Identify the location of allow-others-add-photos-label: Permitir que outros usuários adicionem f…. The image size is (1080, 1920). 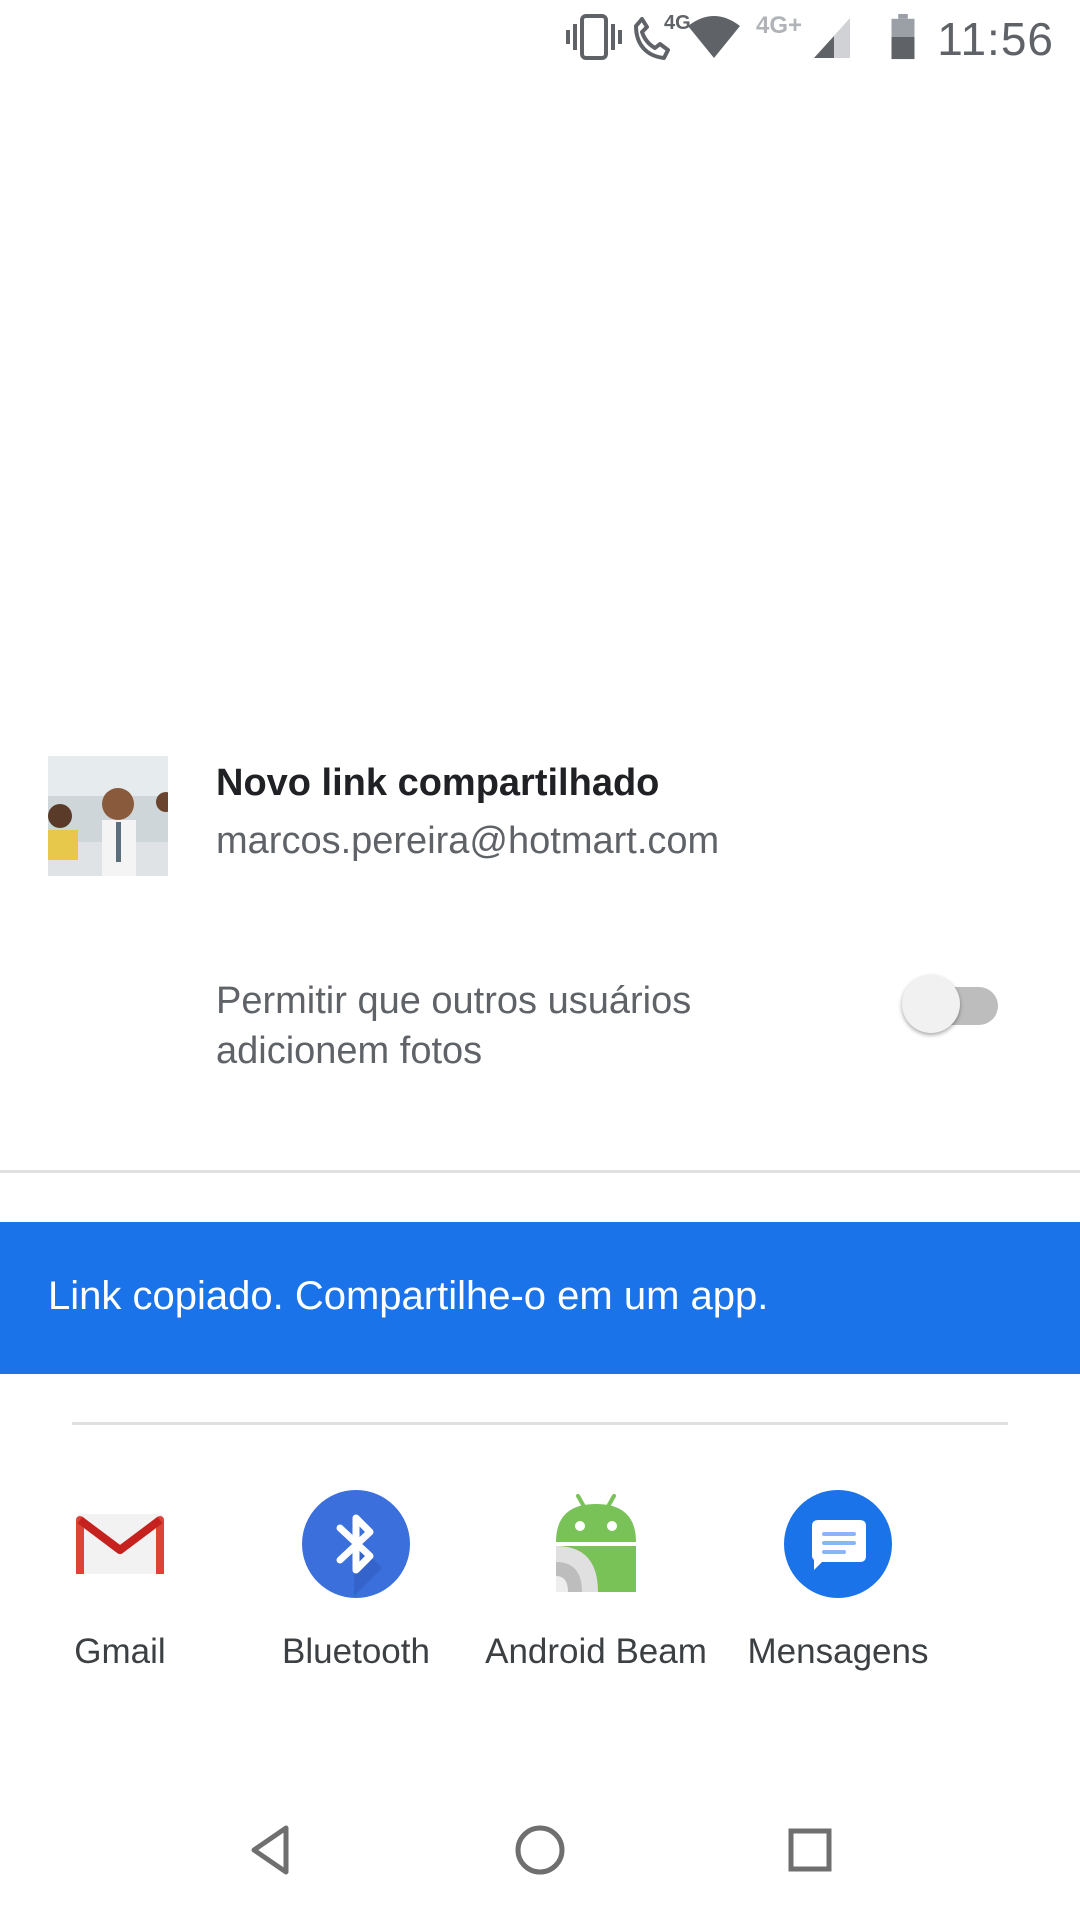
(454, 1026).